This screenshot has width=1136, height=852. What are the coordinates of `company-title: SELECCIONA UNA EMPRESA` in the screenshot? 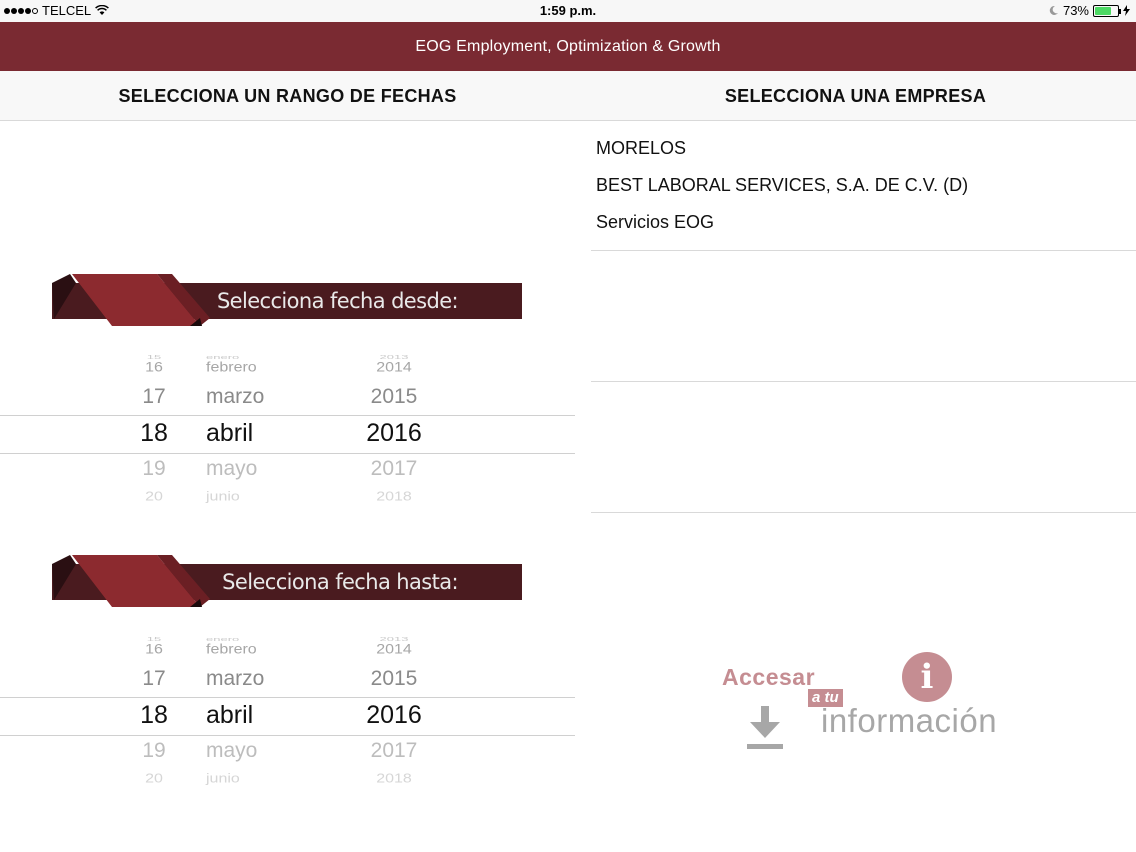 It's located at (855, 96).